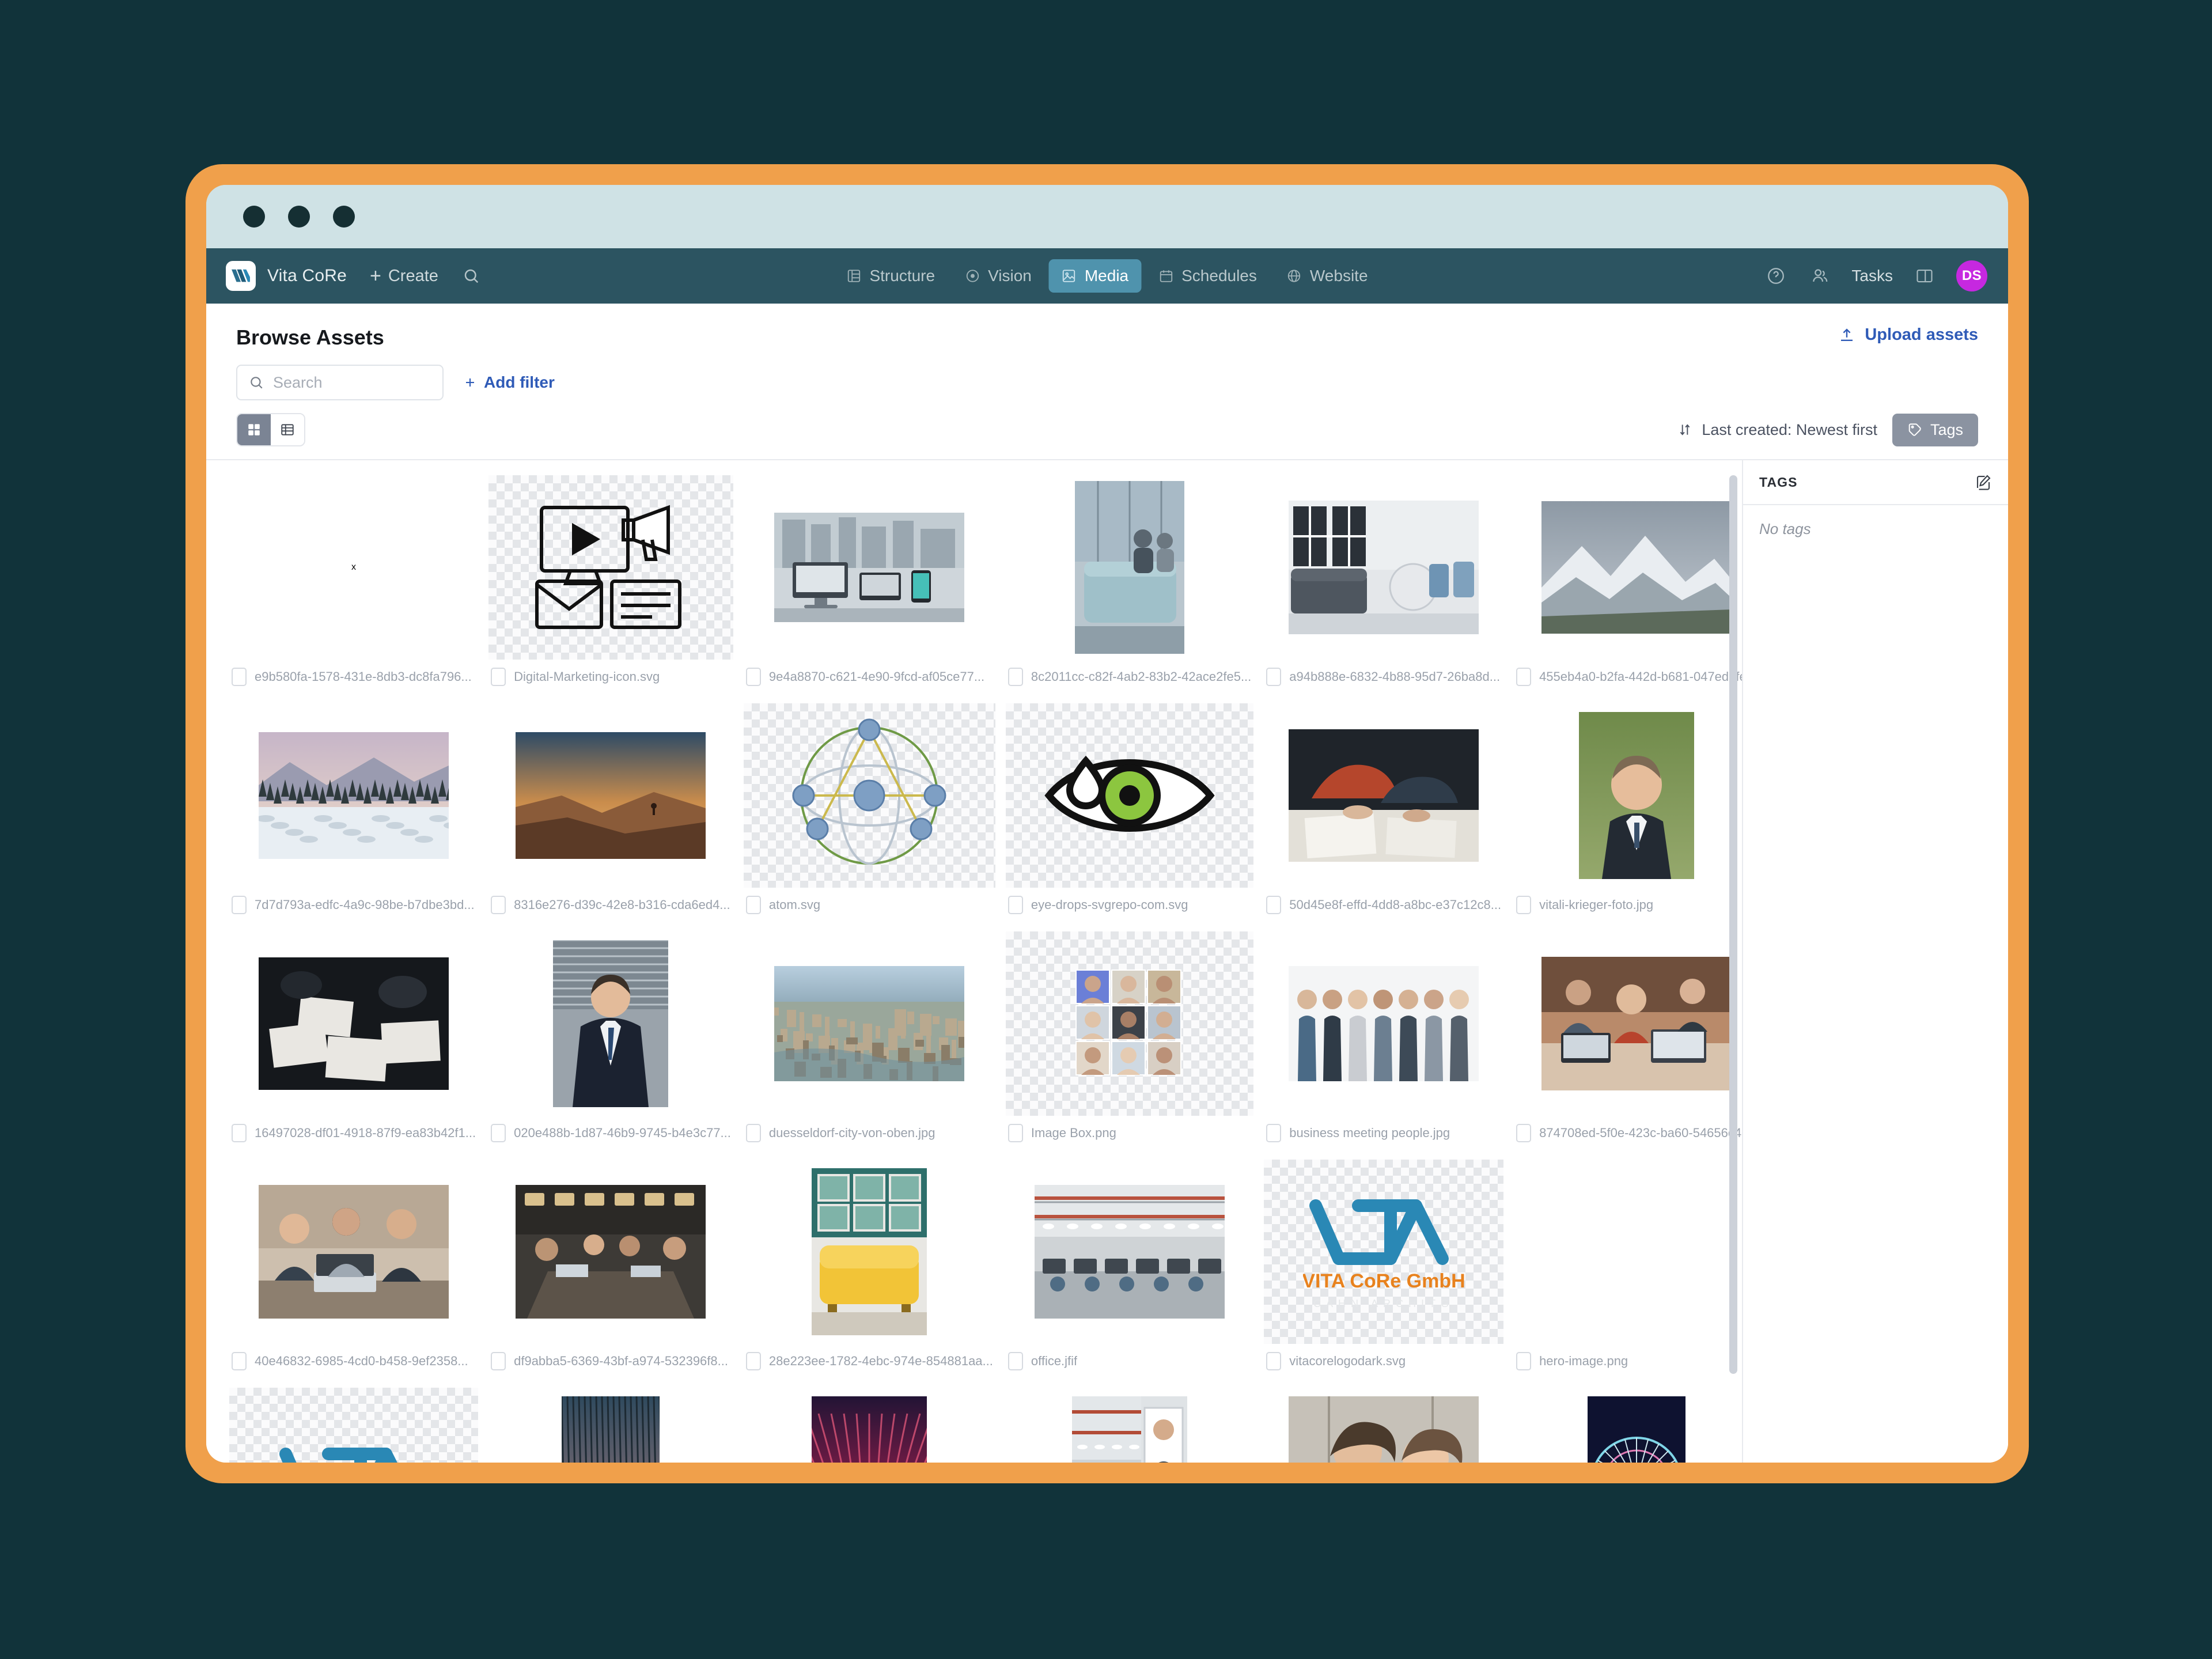 This screenshot has width=2212, height=1659. I want to click on panel-icon, so click(1924, 276).